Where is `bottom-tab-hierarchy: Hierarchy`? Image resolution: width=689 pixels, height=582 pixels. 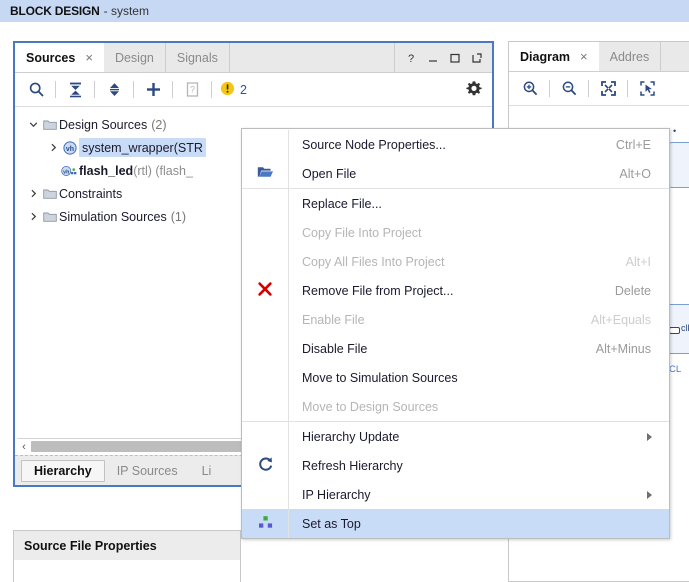
bottom-tab-hierarchy: Hierarchy is located at coordinates (63, 470).